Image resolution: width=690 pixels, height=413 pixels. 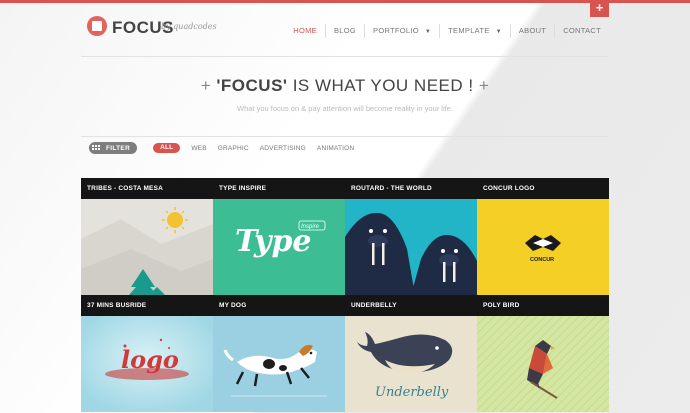 I want to click on portfolio-item-my-dog: MY DOG, so click(x=279, y=353).